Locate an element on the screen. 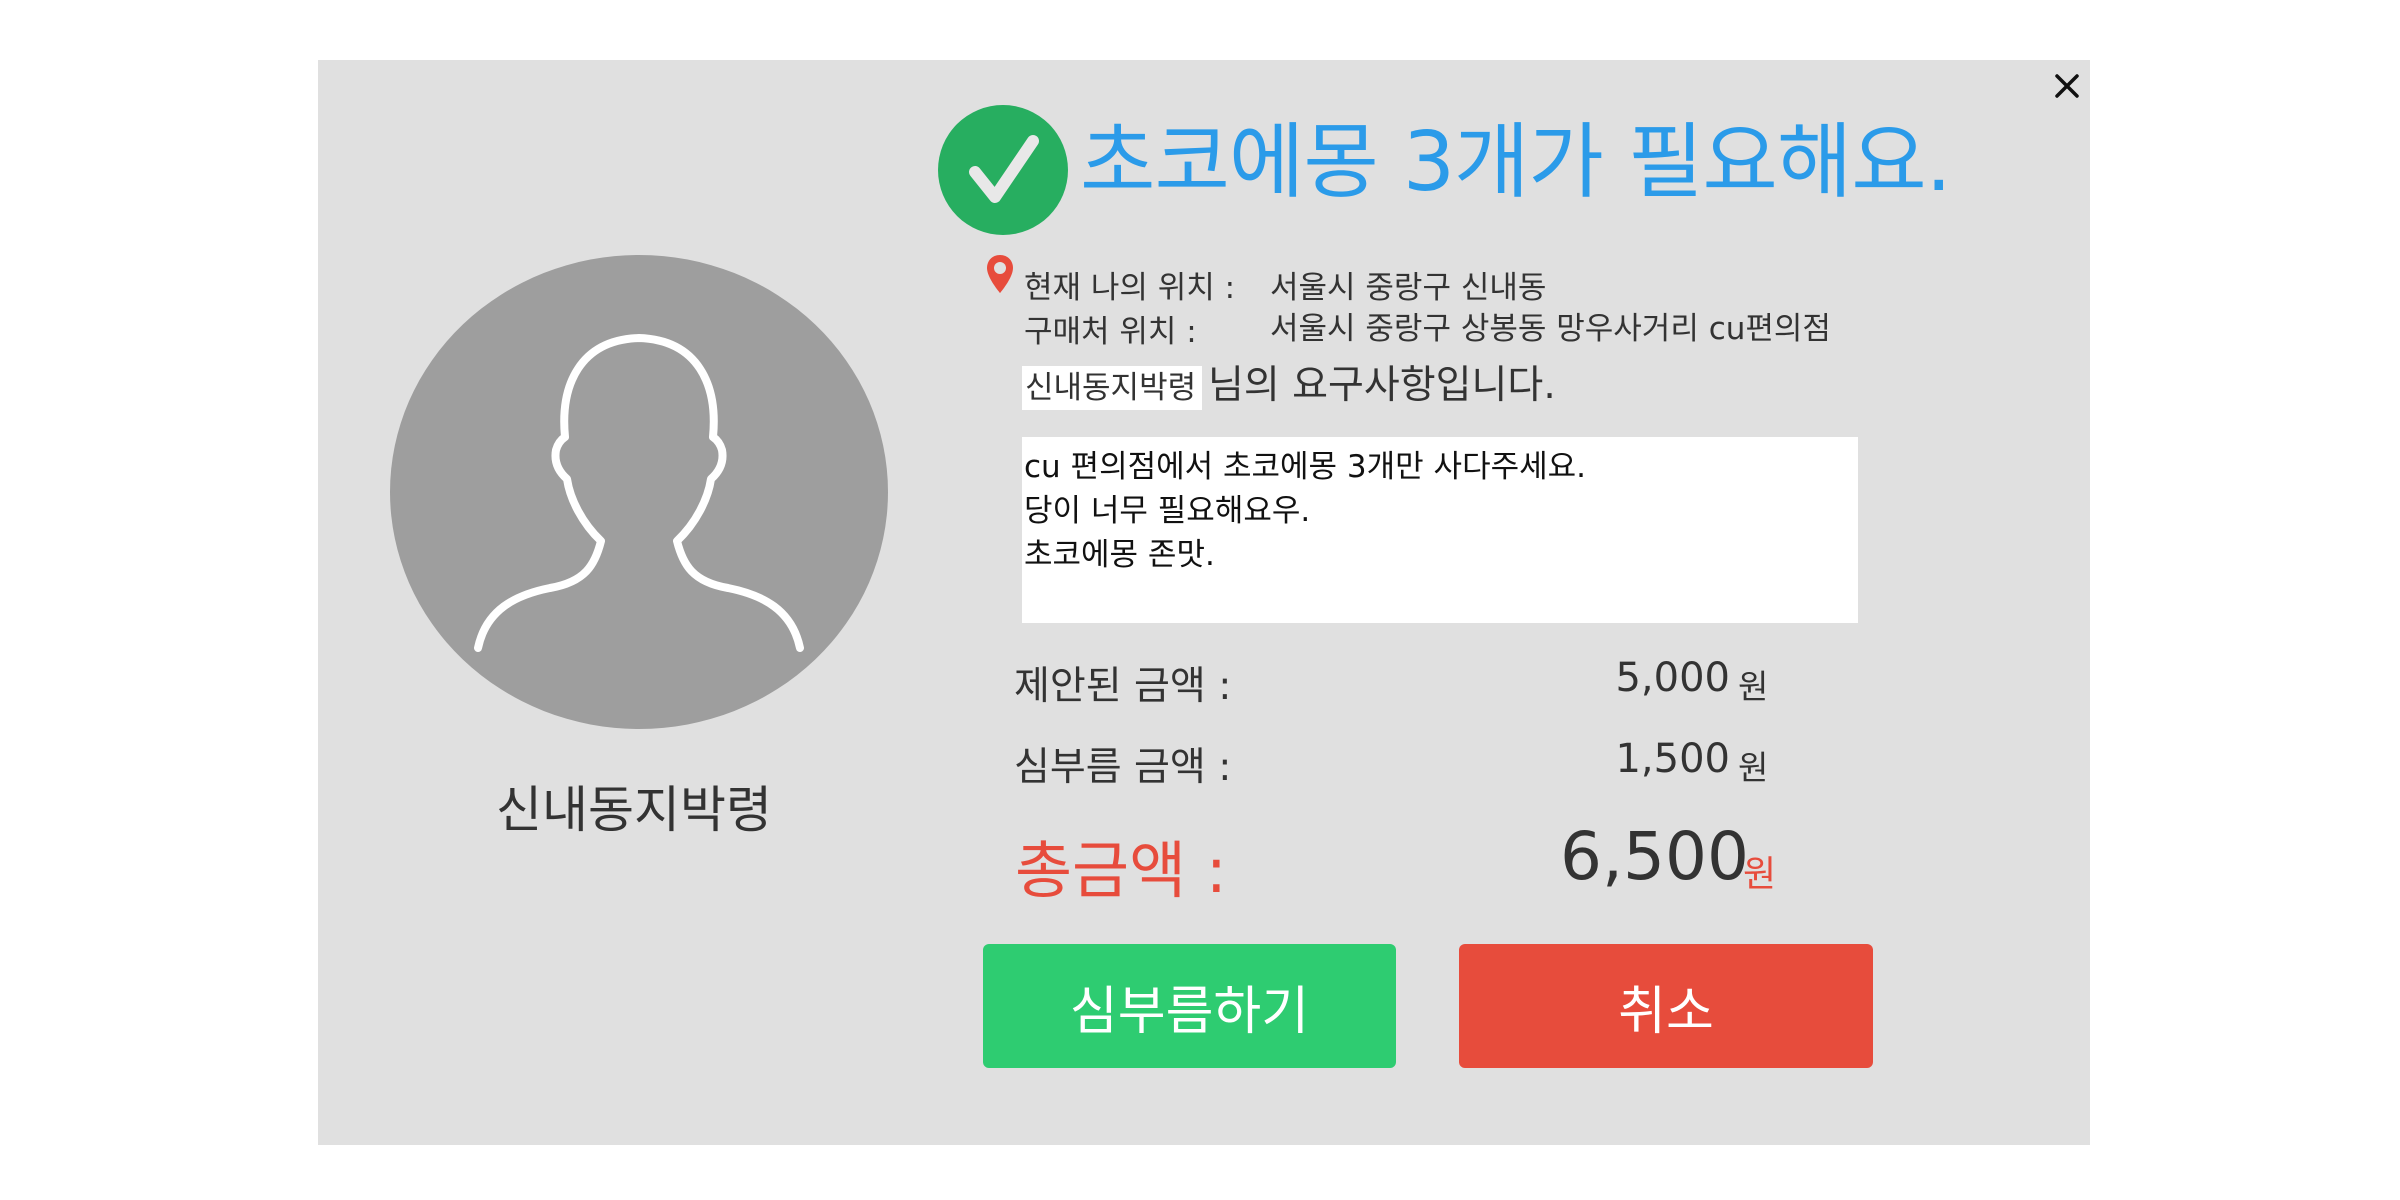  store-location-value: 서울시 중랑구 상봉동 망우사거리 cu편의점 is located at coordinates (1550, 329).